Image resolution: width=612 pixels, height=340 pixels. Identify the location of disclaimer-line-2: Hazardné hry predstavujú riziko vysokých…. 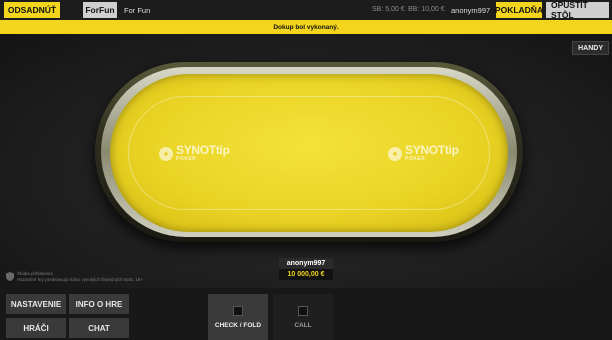
(80, 279).